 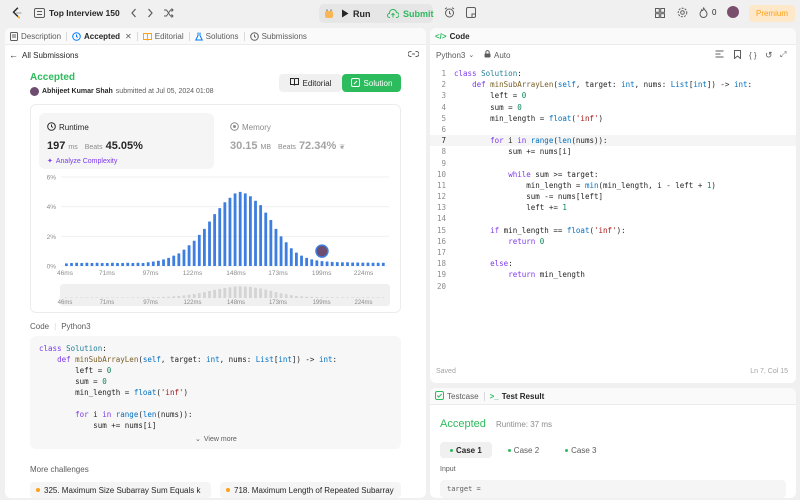 I want to click on line-text: class Solution:, so click(x=488, y=73).